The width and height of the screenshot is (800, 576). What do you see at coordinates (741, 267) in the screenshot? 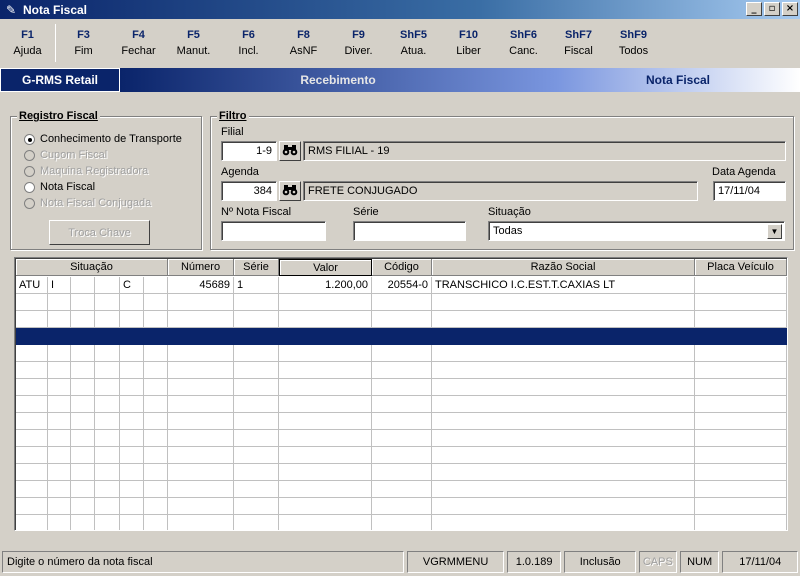
I see `column-header-placa-veiculo: Placa Veículo` at bounding box center [741, 267].